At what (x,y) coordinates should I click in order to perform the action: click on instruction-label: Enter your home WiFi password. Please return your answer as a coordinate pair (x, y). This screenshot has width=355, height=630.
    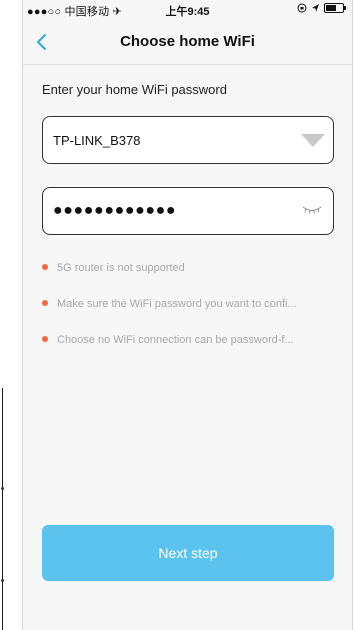
    Looking at the image, I should click on (134, 89).